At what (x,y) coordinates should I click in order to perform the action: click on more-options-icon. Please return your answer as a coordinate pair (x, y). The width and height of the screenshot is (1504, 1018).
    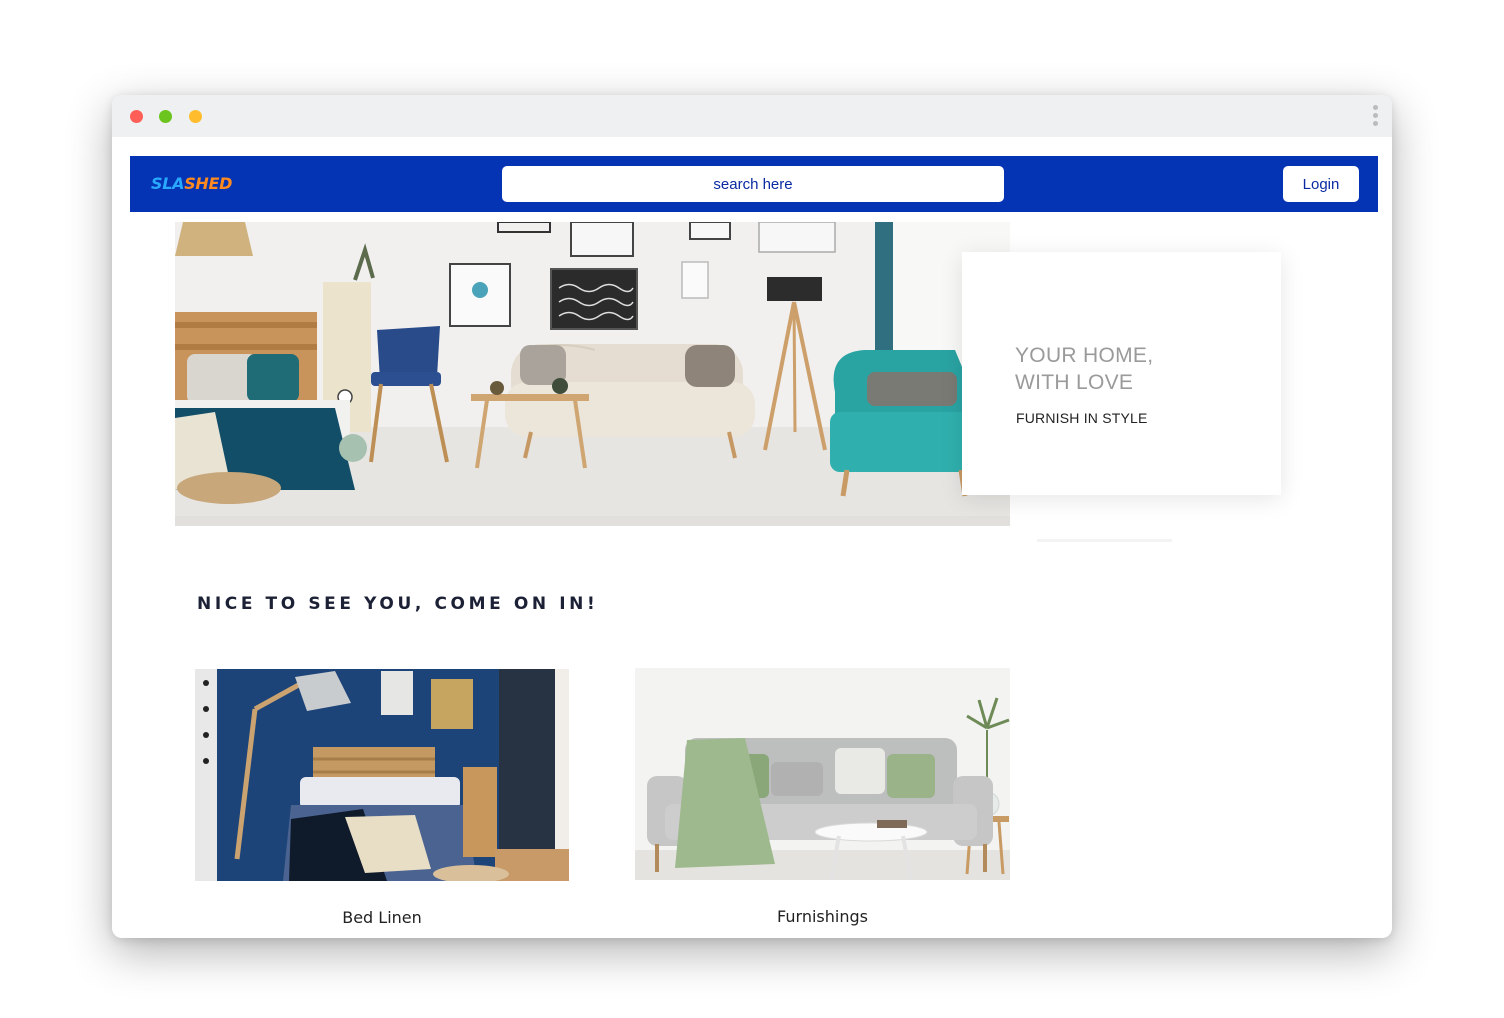
    Looking at the image, I should click on (1375, 117).